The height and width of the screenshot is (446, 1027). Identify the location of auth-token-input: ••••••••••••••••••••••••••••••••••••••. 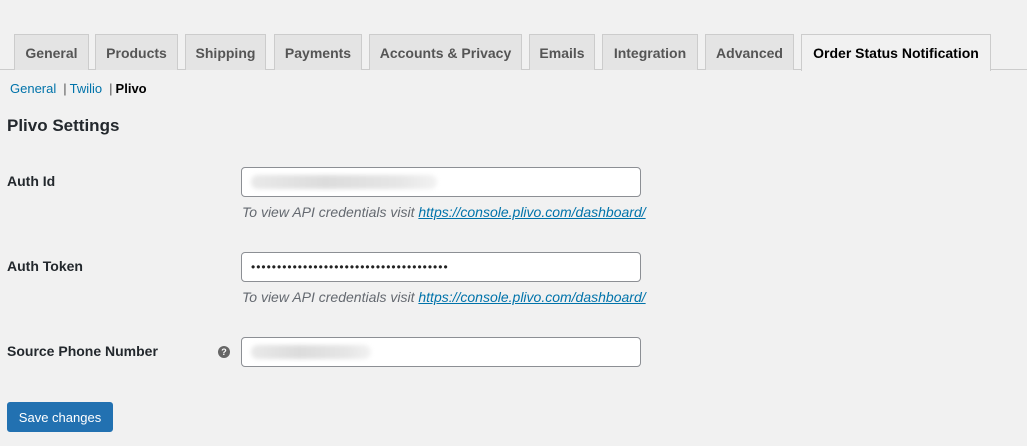
(441, 267).